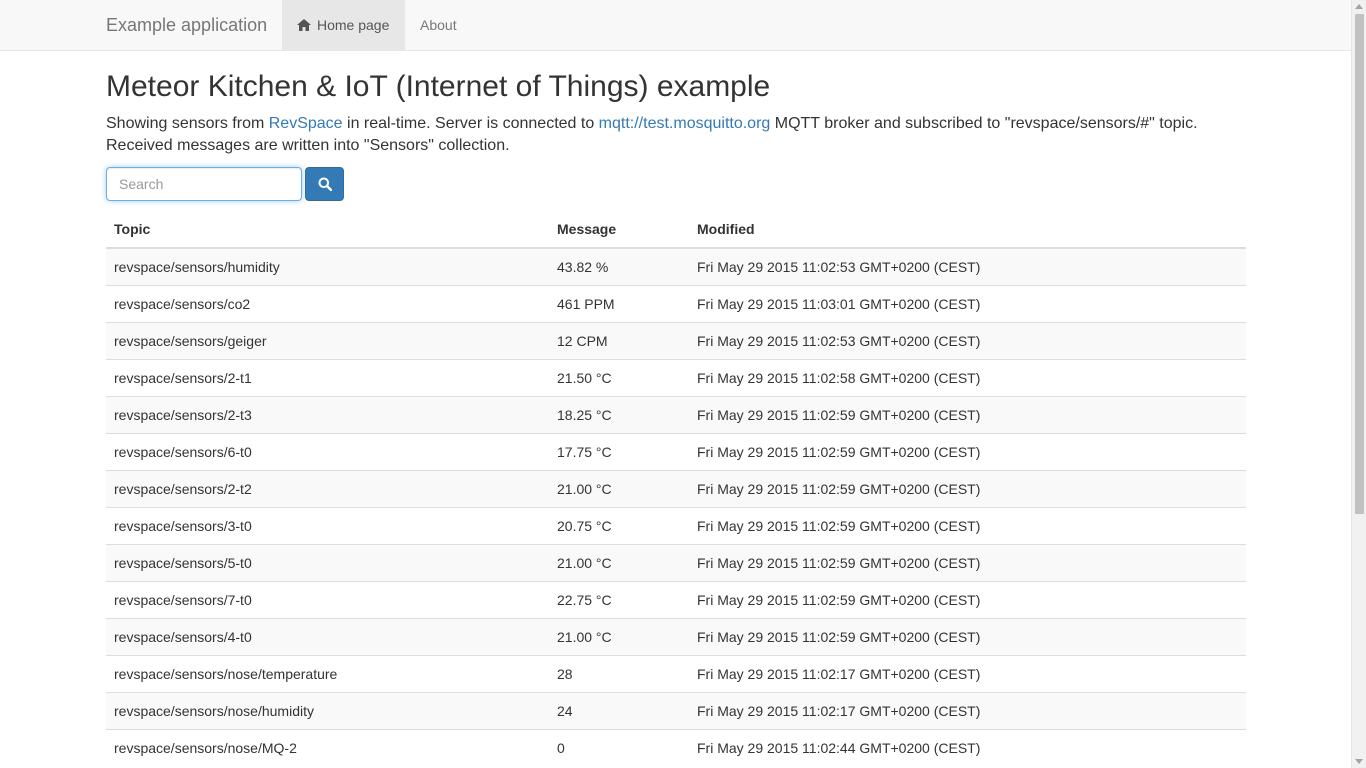 This screenshot has height=768, width=1366. What do you see at coordinates (327, 414) in the screenshot?
I see `cell-topic: revspace/sensors/2-t3` at bounding box center [327, 414].